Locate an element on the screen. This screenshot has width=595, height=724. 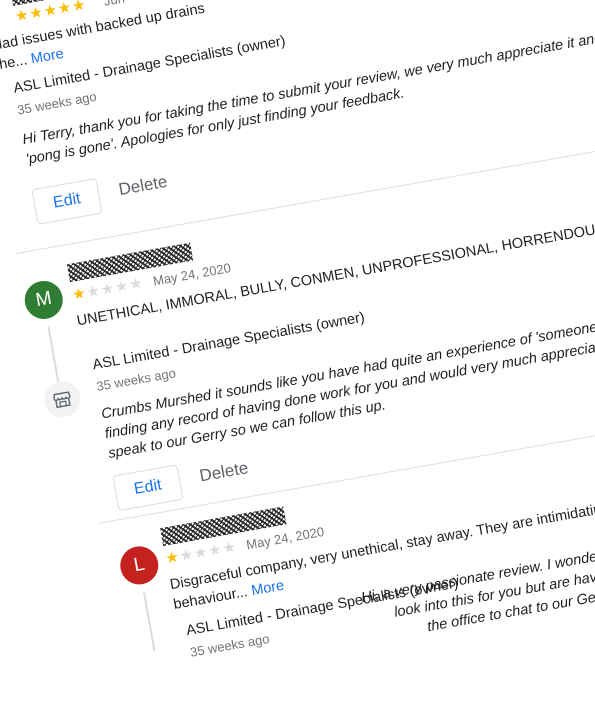
avatar: M is located at coordinates (43, 299).